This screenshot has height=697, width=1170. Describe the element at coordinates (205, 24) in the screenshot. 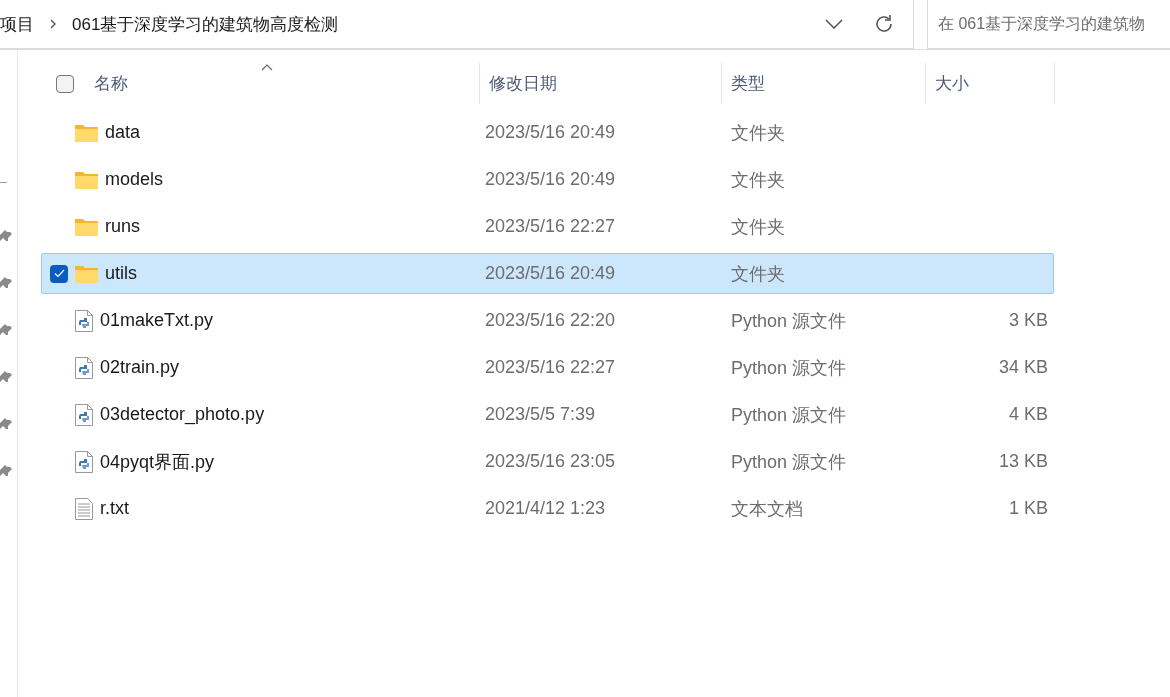

I see `breadcrumb-item: 061基于深度学习的建筑物高度检测` at that location.